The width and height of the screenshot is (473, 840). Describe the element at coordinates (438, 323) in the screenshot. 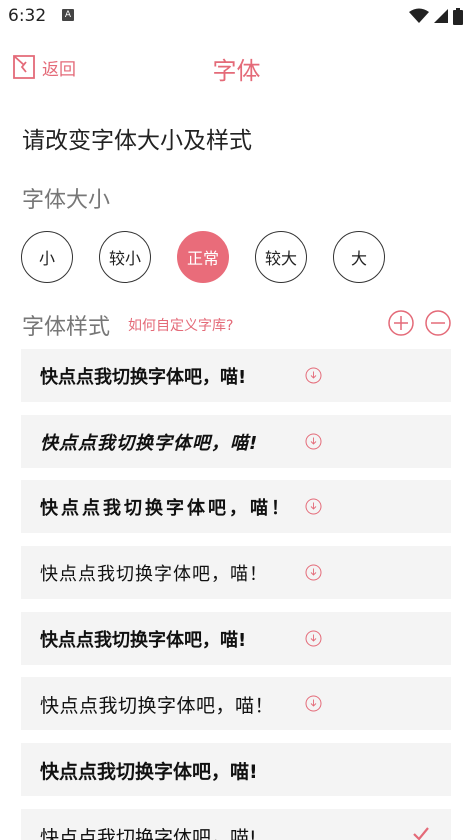

I see `remove-font-icon` at that location.